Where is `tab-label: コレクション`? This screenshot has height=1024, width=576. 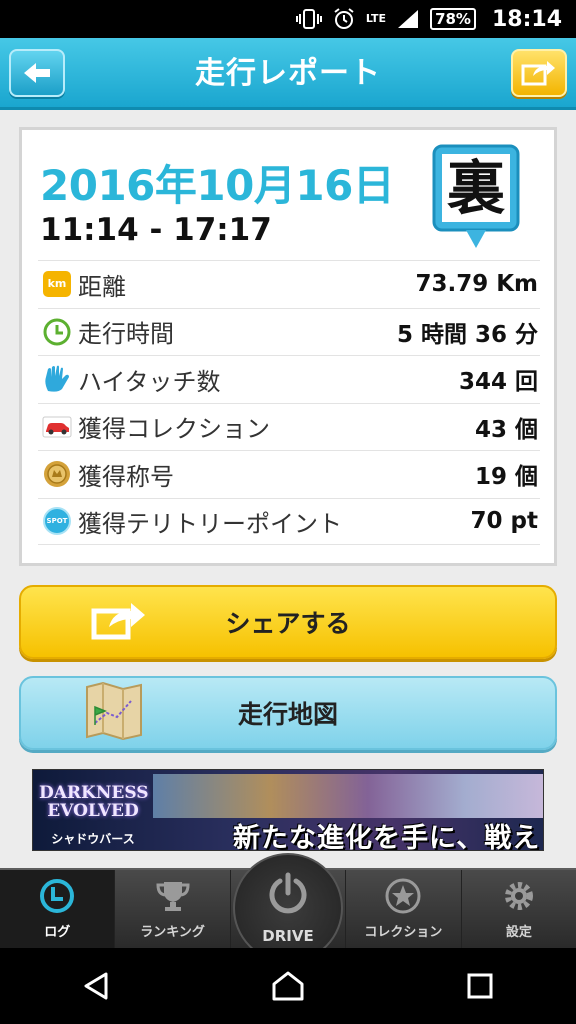 tab-label: コレクション is located at coordinates (403, 932).